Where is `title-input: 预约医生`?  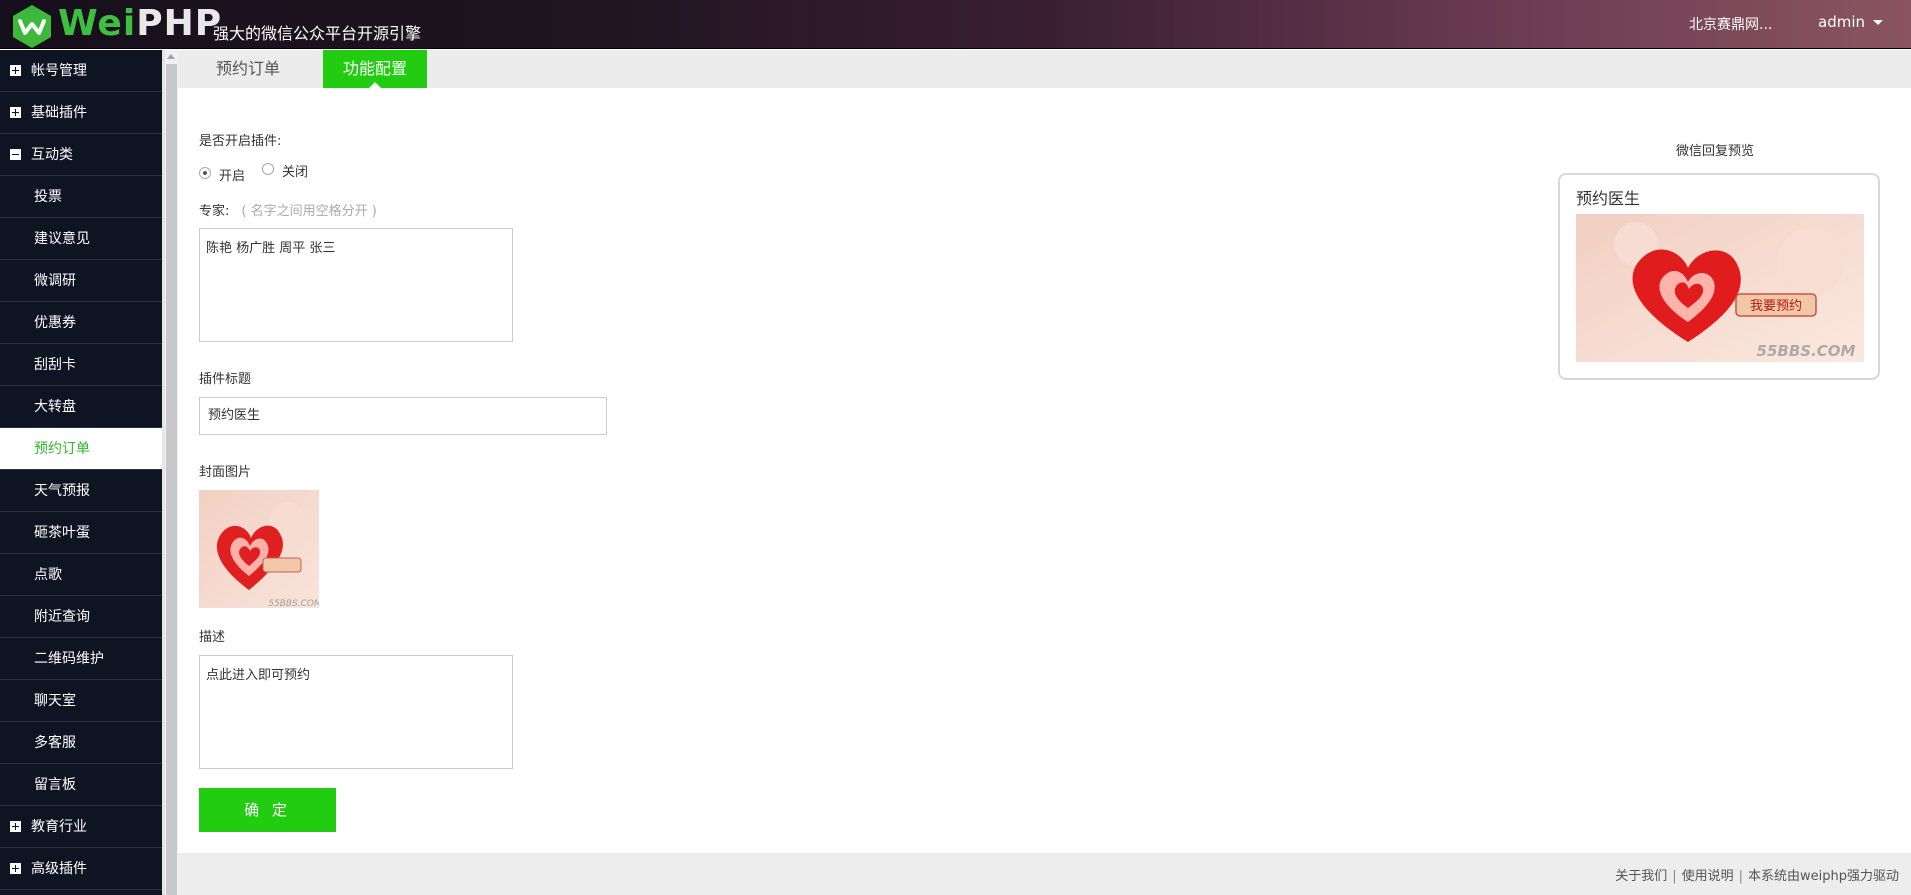
title-input: 预约医生 is located at coordinates (403, 416).